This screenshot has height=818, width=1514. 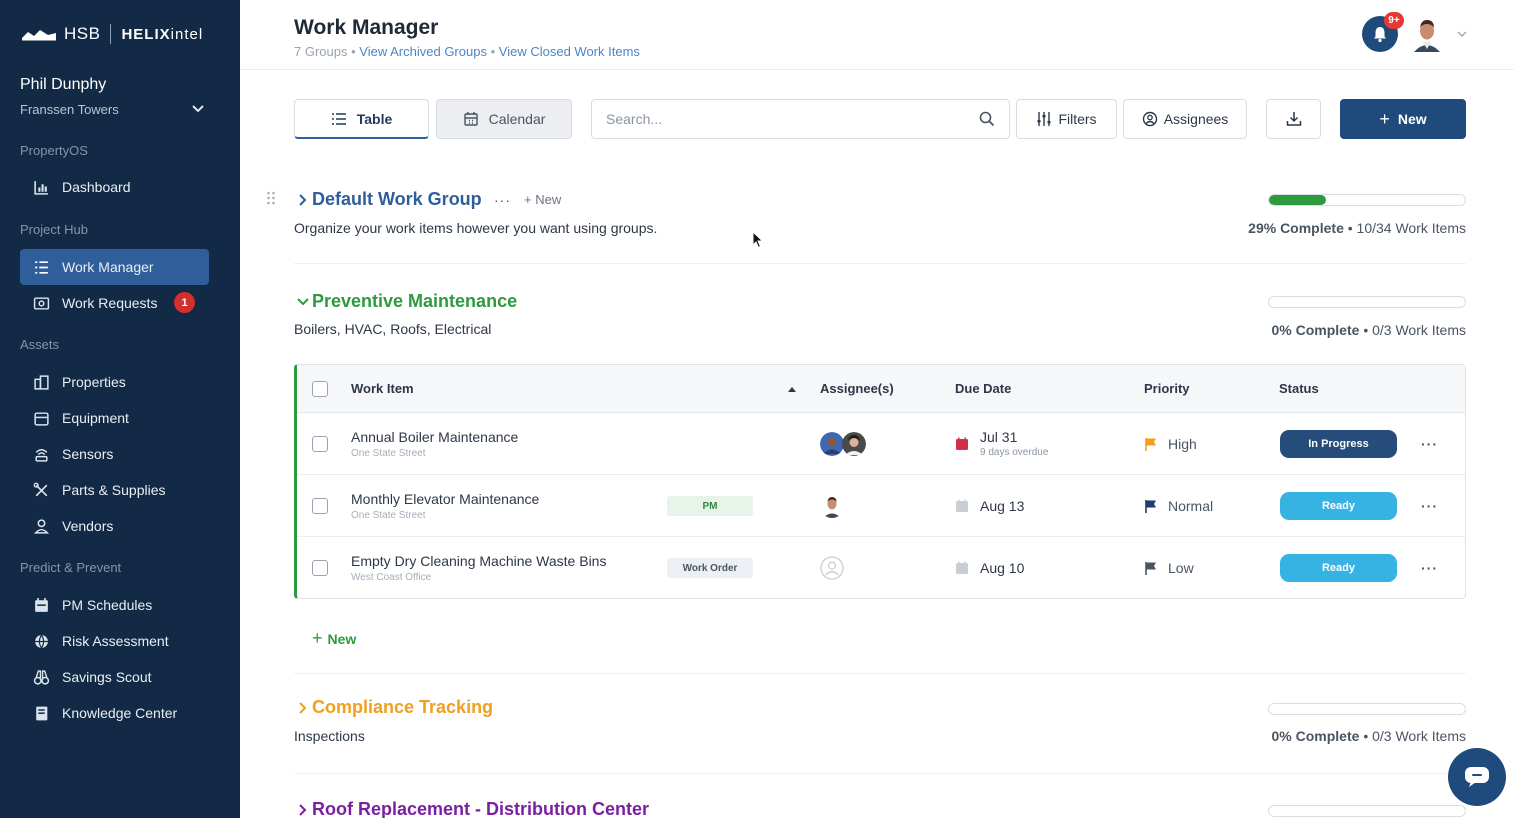 I want to click on sidebar-item-label: Work Requests, so click(x=110, y=303).